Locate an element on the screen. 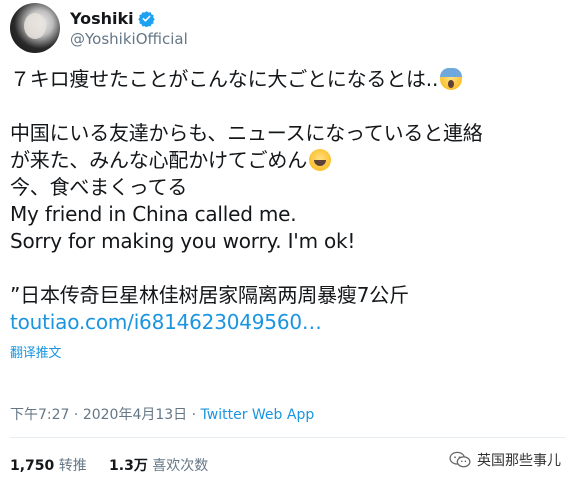 Image resolution: width=579 pixels, height=483 pixels. like-label: 喜欢次数 is located at coordinates (180, 466).